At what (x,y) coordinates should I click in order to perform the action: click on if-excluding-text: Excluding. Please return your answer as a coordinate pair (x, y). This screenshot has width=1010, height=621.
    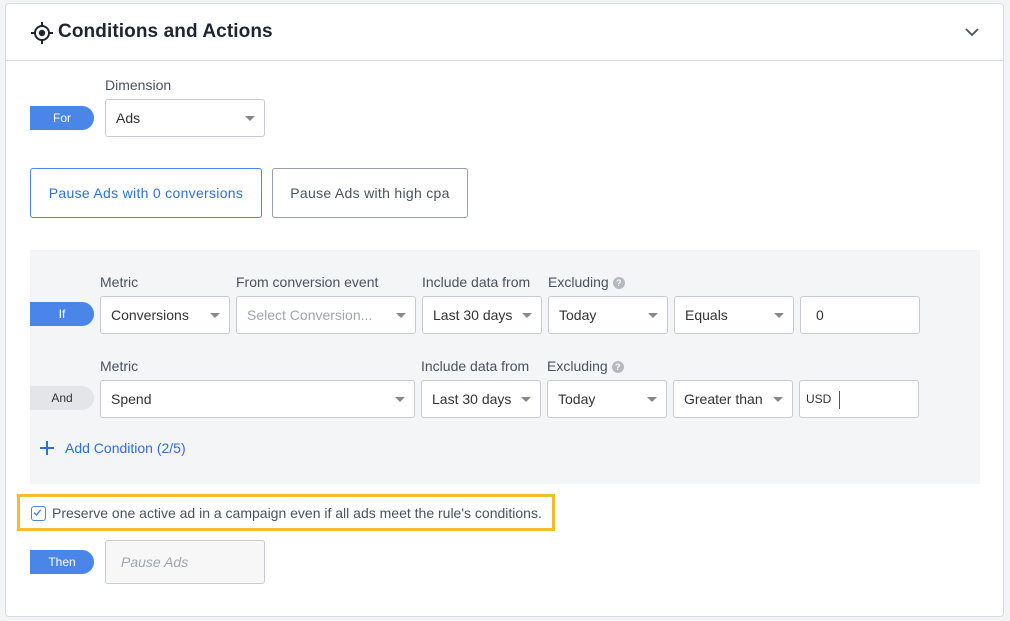
    Looking at the image, I should click on (578, 282).